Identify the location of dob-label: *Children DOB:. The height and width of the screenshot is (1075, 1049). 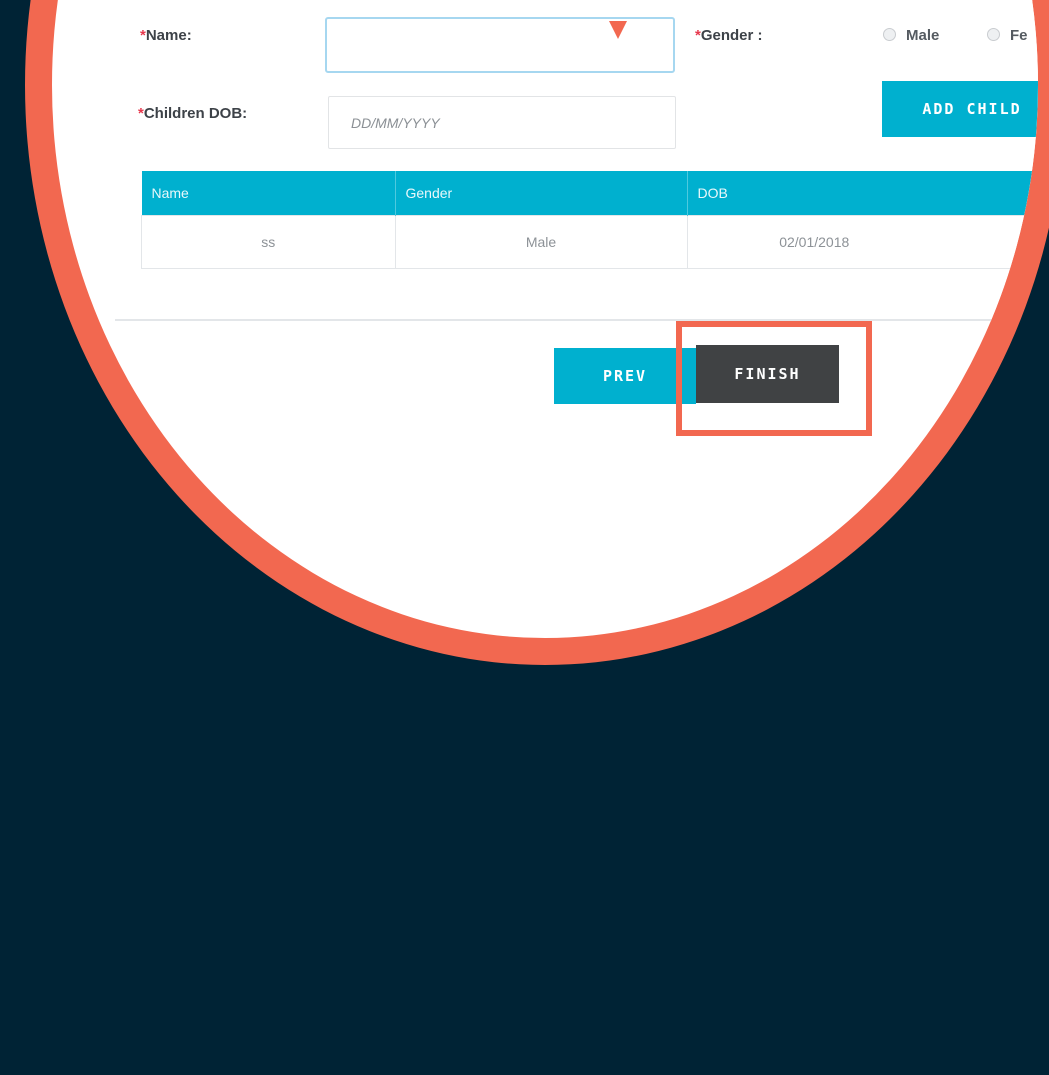
(192, 113).